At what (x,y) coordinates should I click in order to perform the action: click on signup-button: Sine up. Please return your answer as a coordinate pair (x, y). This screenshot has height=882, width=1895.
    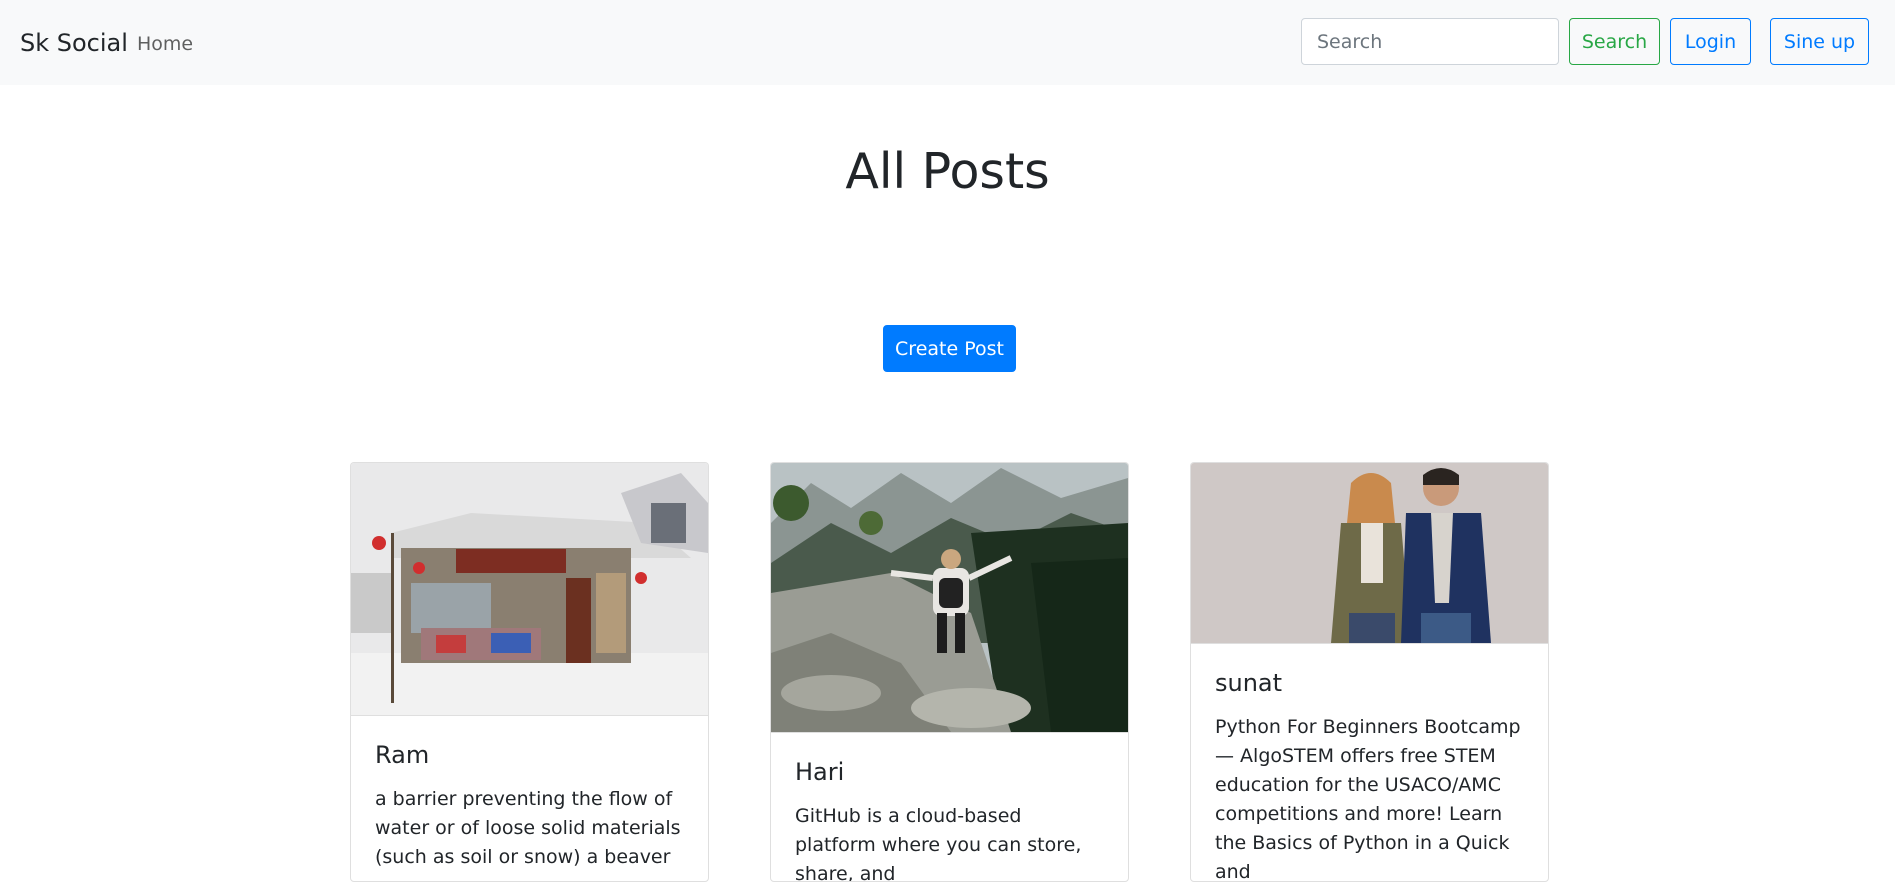
    Looking at the image, I should click on (1819, 41).